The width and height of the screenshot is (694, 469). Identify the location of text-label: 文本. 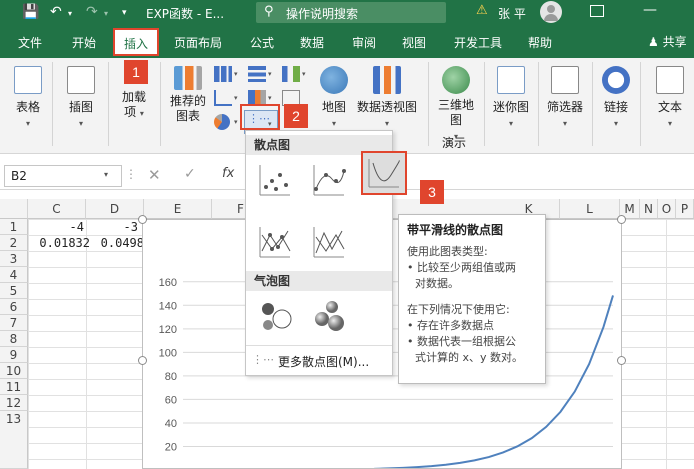
(669, 107).